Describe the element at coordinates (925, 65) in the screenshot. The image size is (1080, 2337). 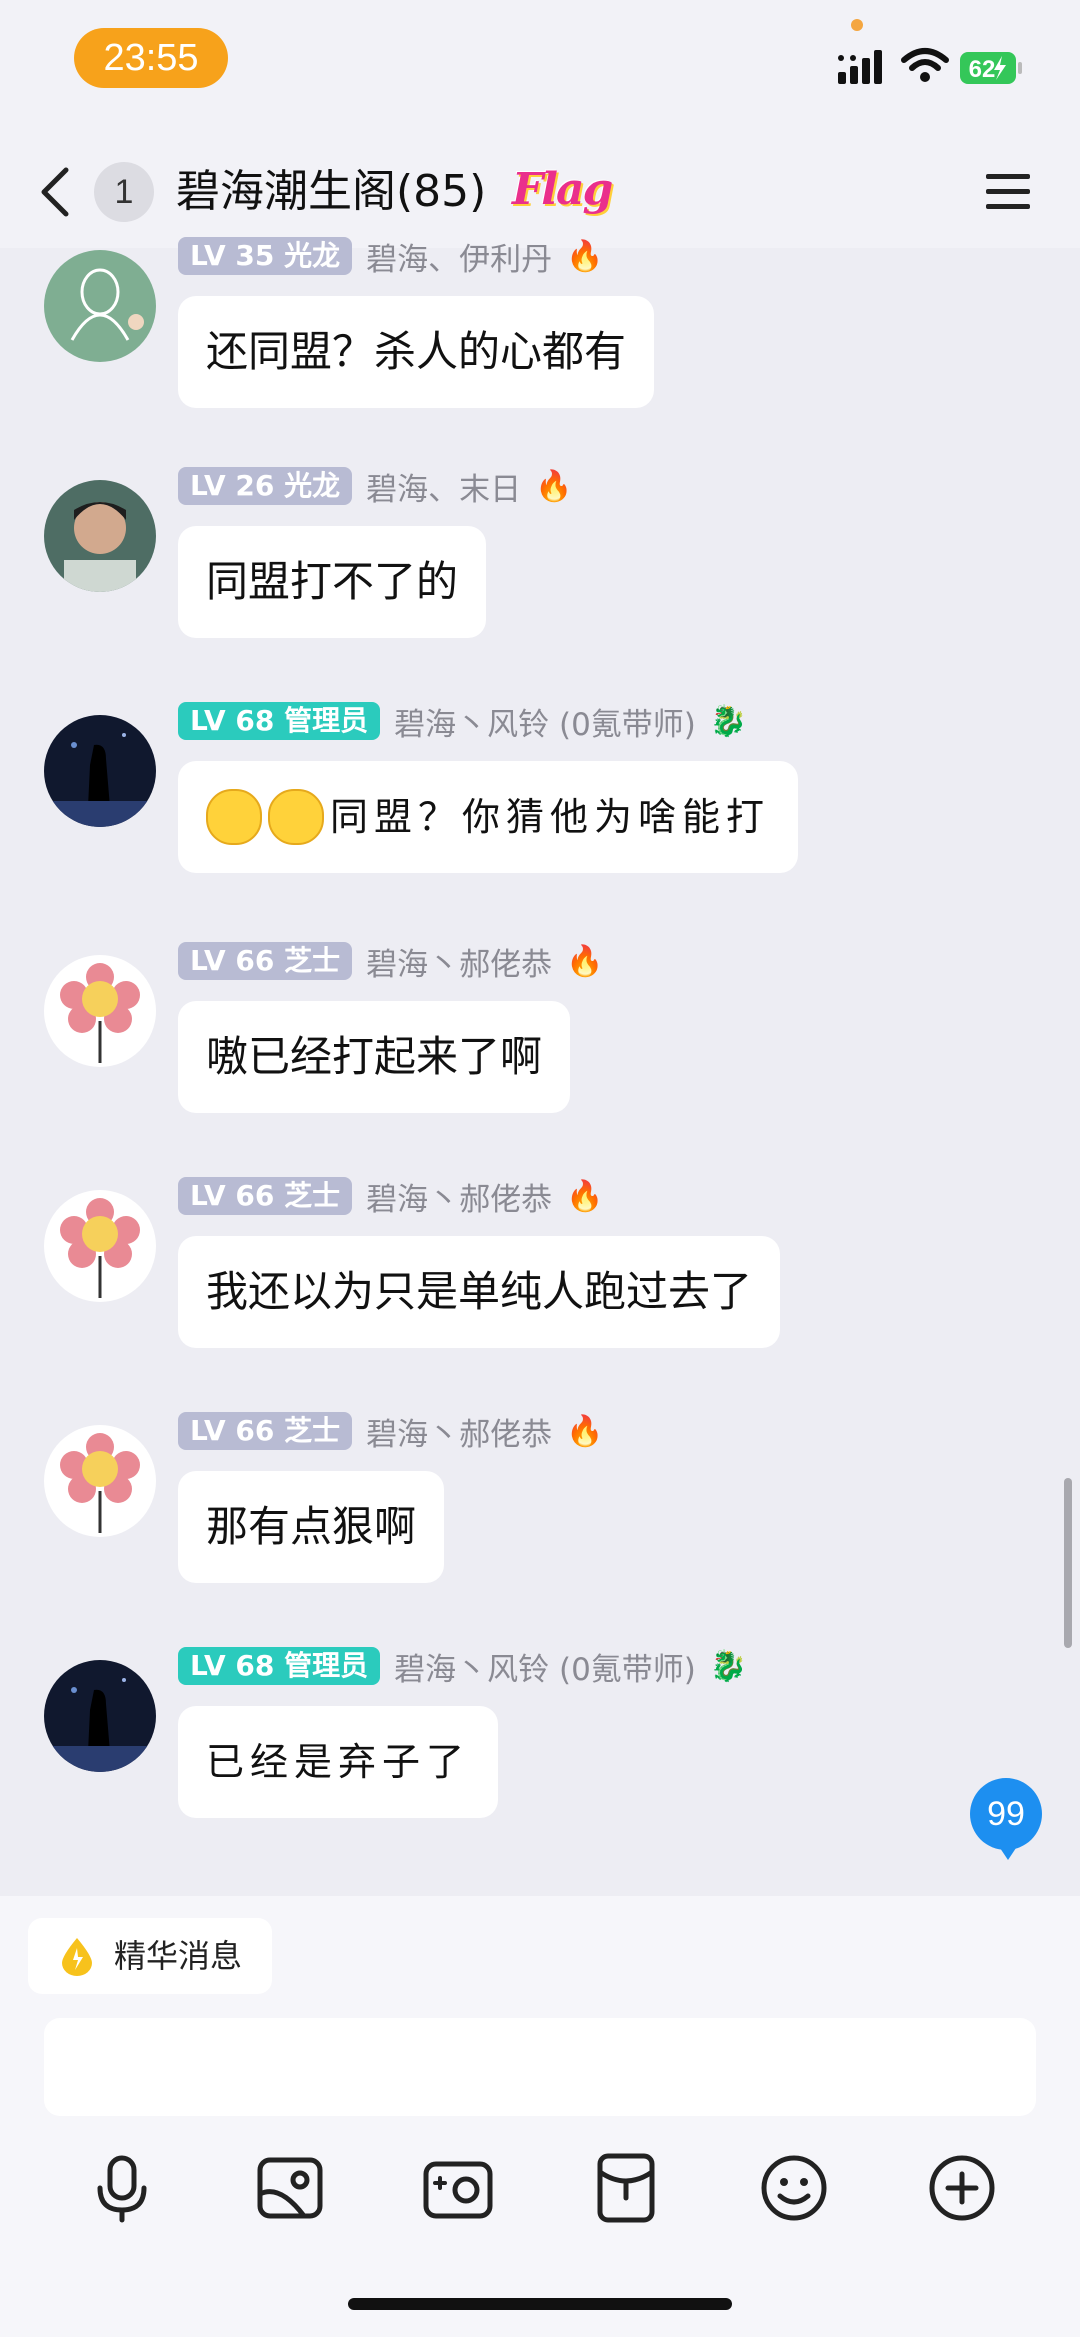
I see `wifi-icon` at that location.